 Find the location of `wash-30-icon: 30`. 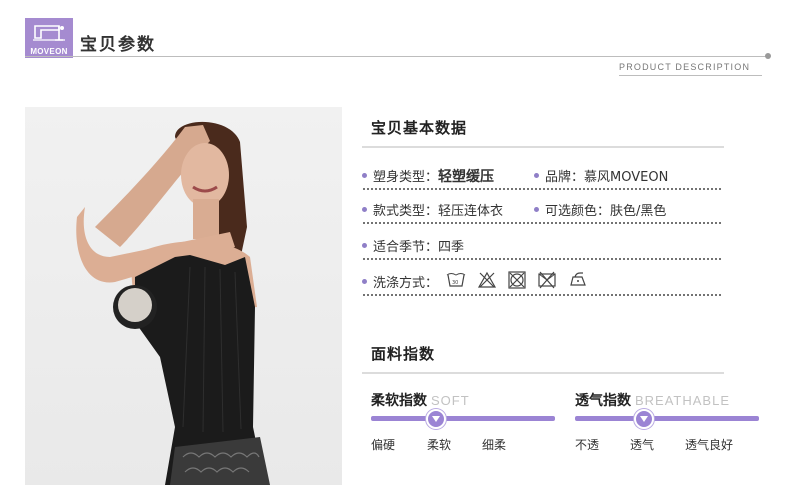

wash-30-icon: 30 is located at coordinates (456, 280).